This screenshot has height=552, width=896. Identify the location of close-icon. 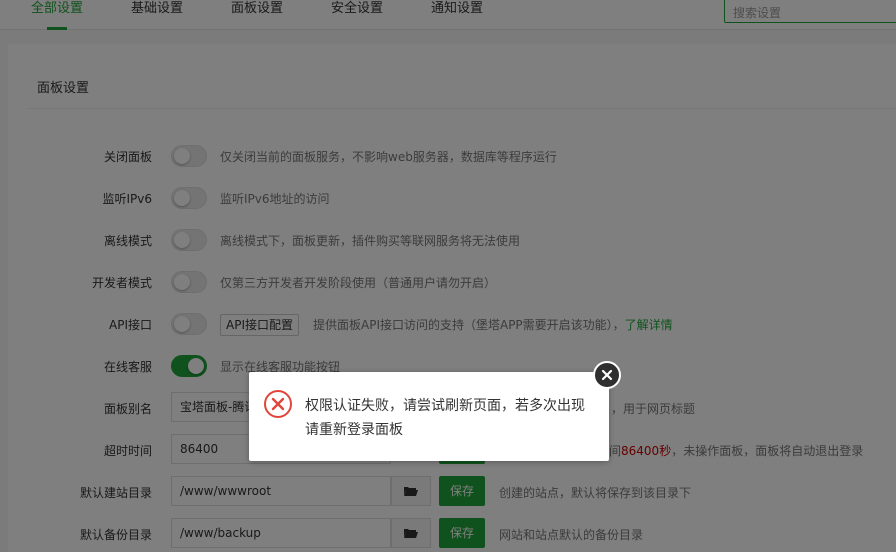
(607, 375).